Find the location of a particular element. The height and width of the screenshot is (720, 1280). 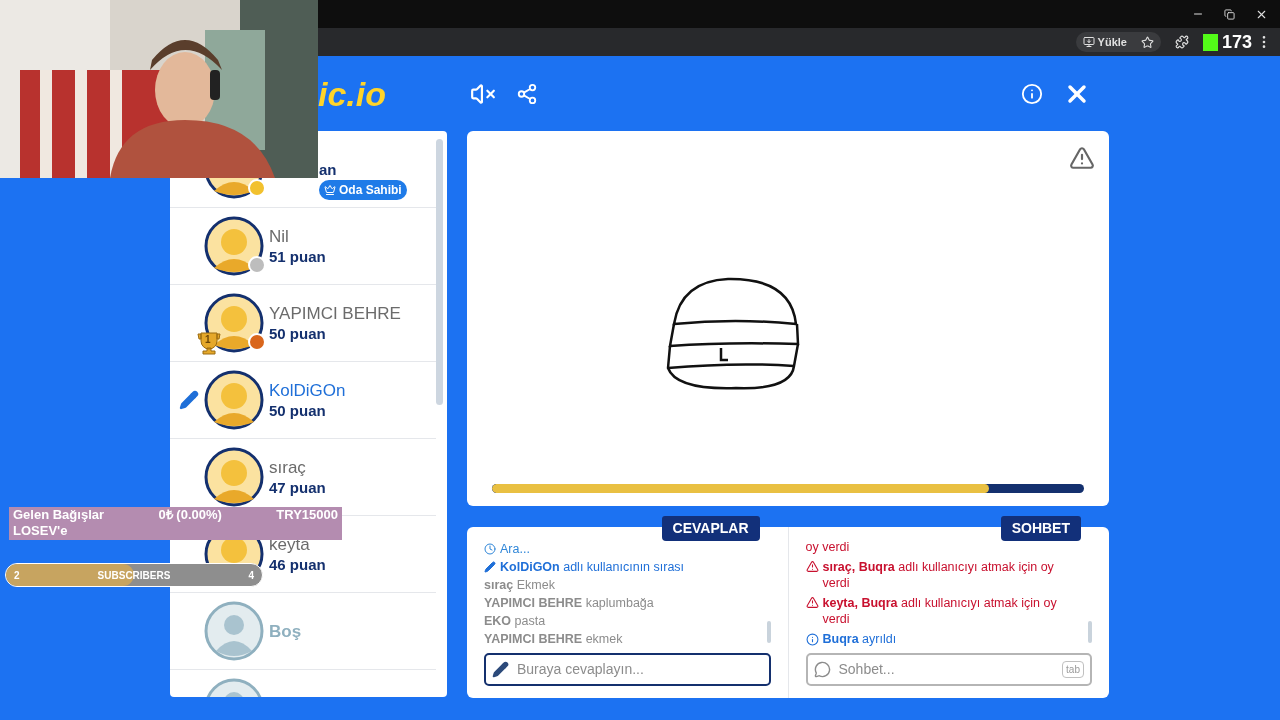

subscribers-label: SUBSCRIBERS is located at coordinates (134, 575).